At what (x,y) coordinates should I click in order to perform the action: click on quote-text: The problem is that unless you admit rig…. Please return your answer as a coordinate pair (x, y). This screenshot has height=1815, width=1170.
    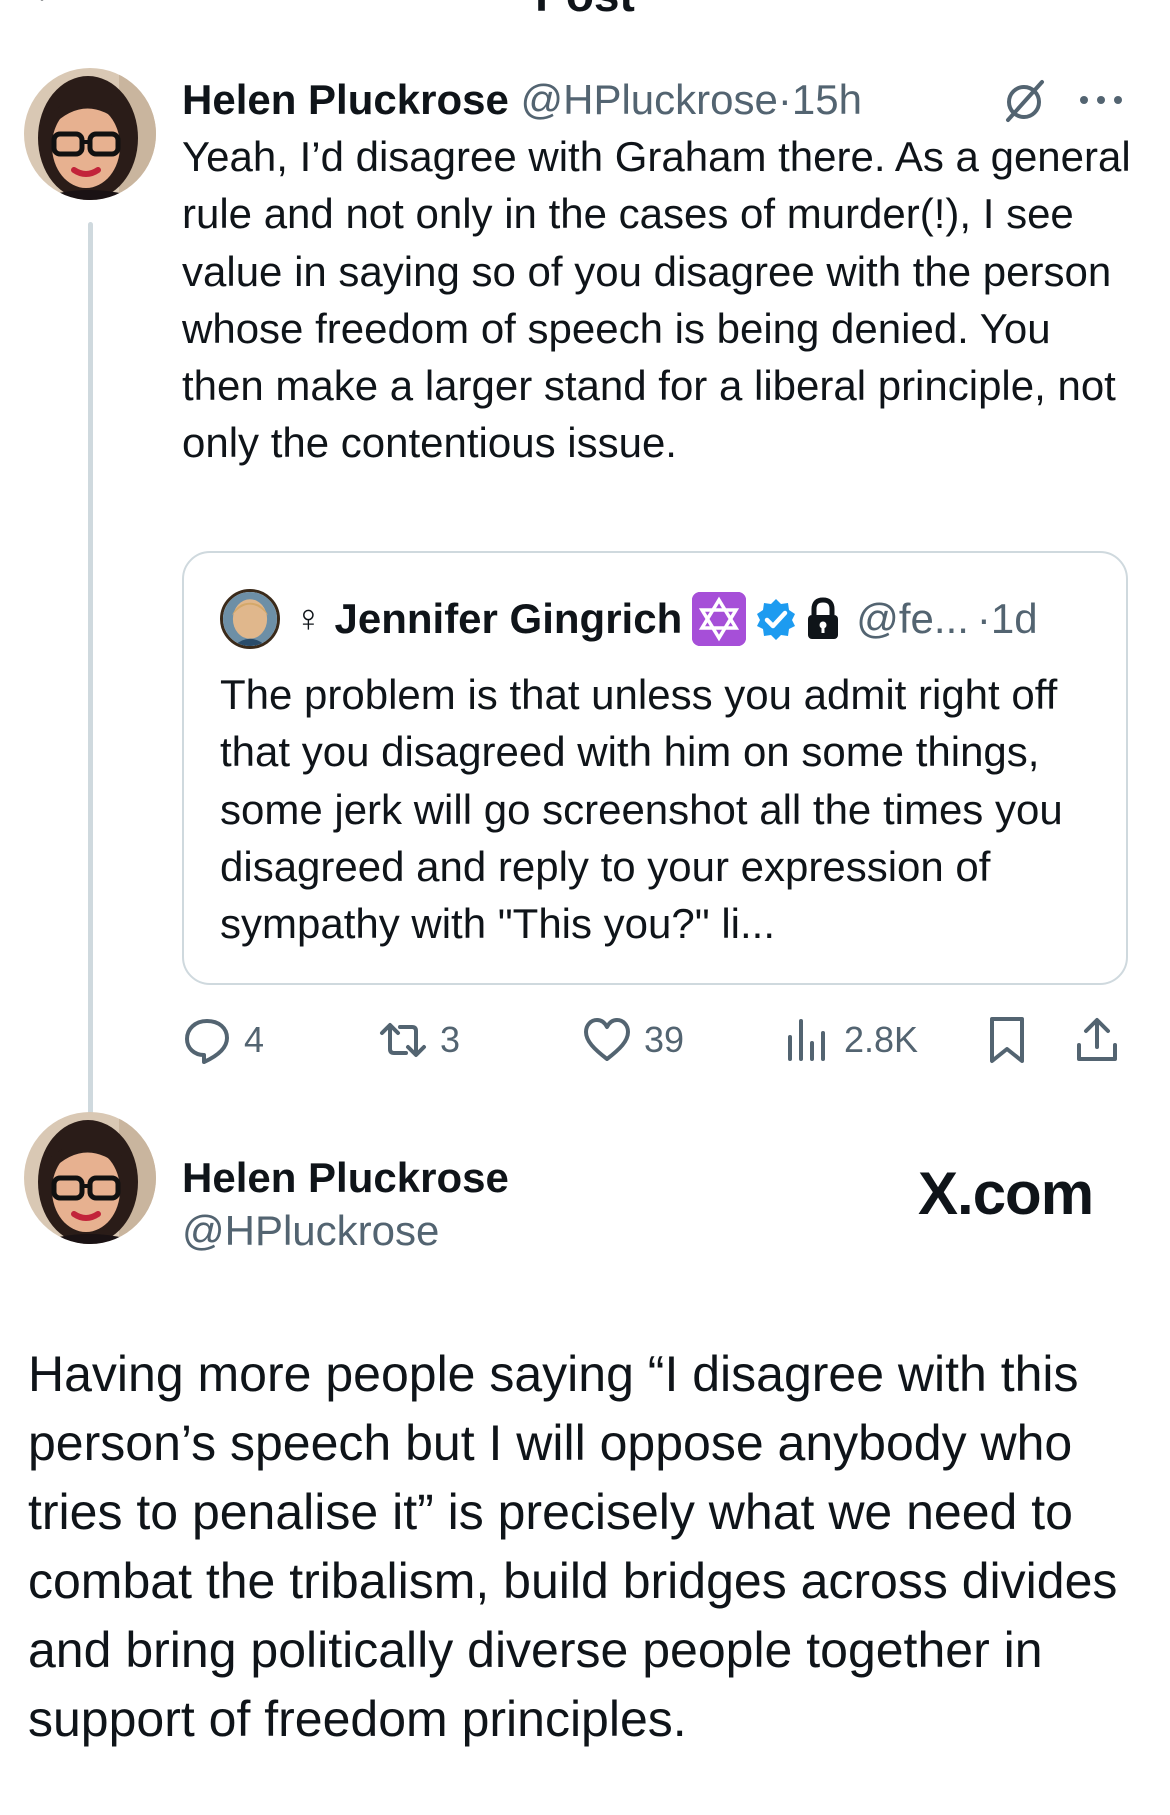
    Looking at the image, I should click on (641, 809).